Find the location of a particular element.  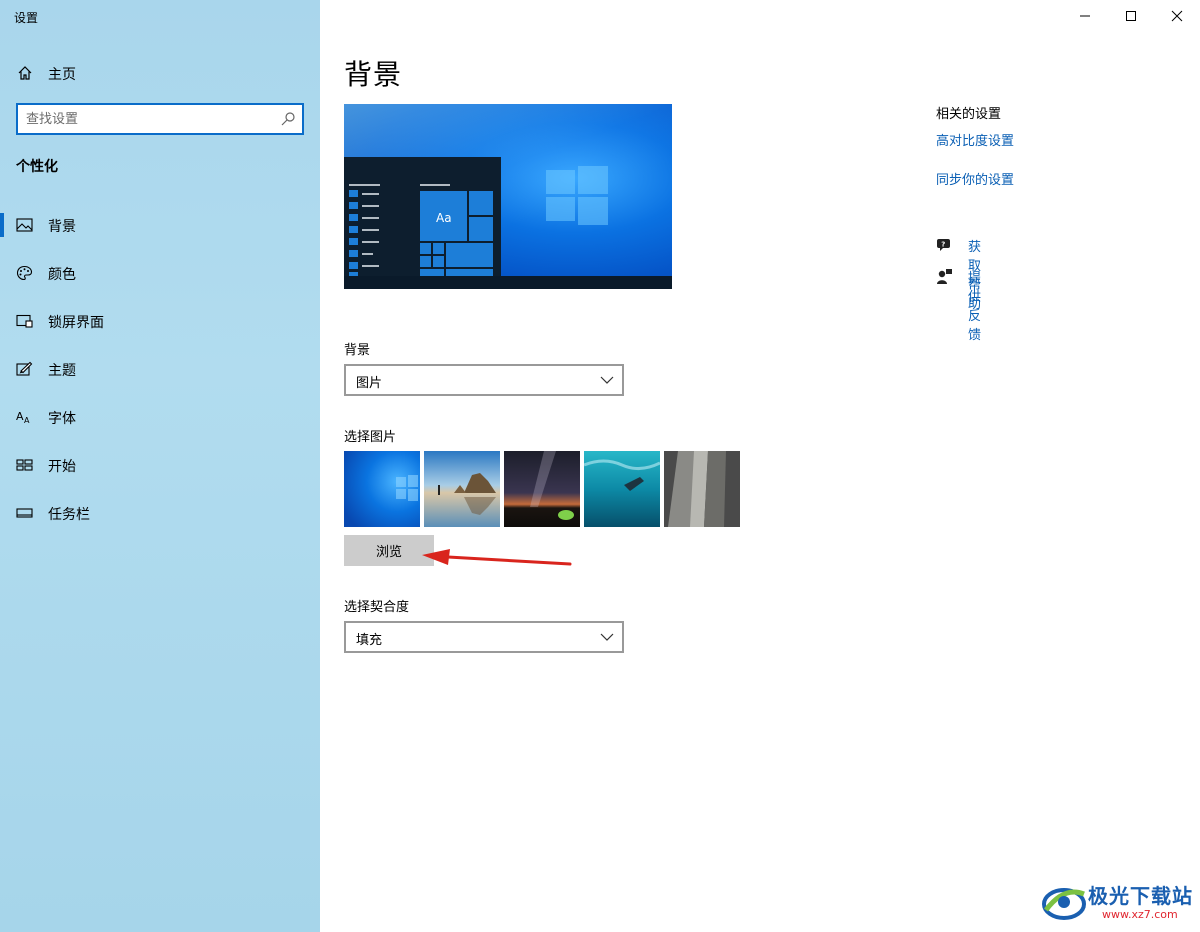

minimize-button is located at coordinates (1085, 16).